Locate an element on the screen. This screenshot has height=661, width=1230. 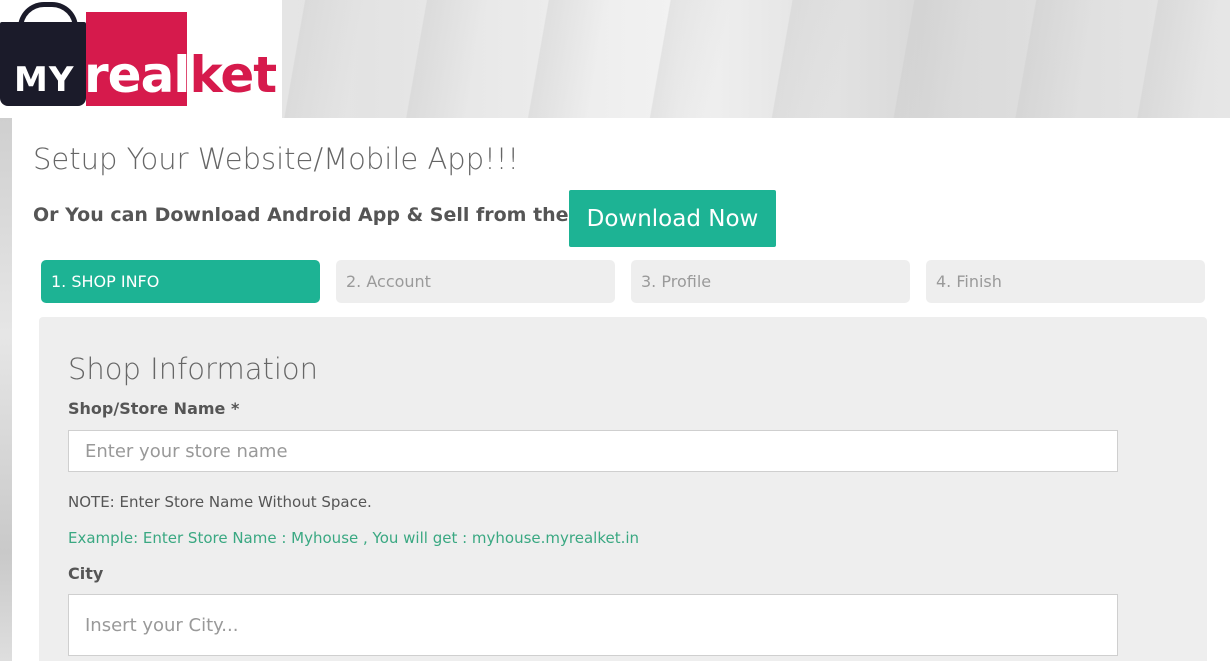
store-name-label: Shop/Store Name * is located at coordinates (154, 408).